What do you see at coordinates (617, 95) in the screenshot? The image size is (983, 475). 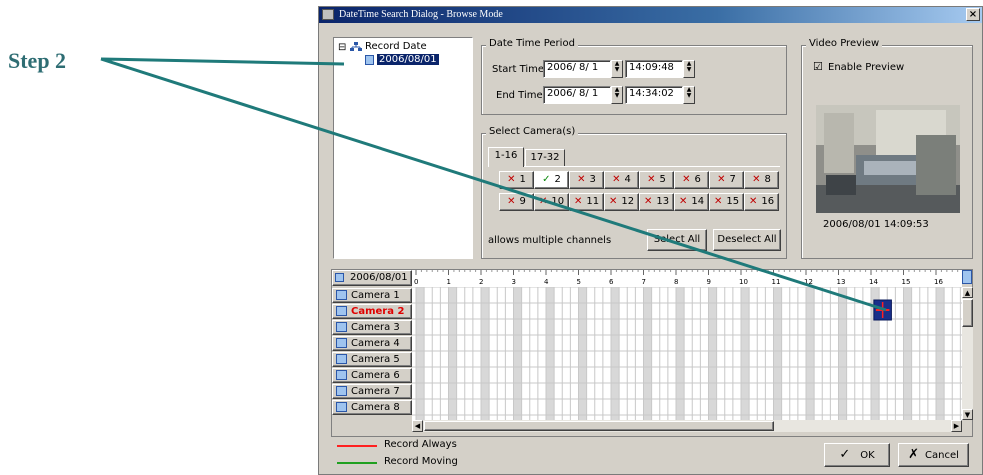 I see `end-date-spinner: ▲ ▼` at bounding box center [617, 95].